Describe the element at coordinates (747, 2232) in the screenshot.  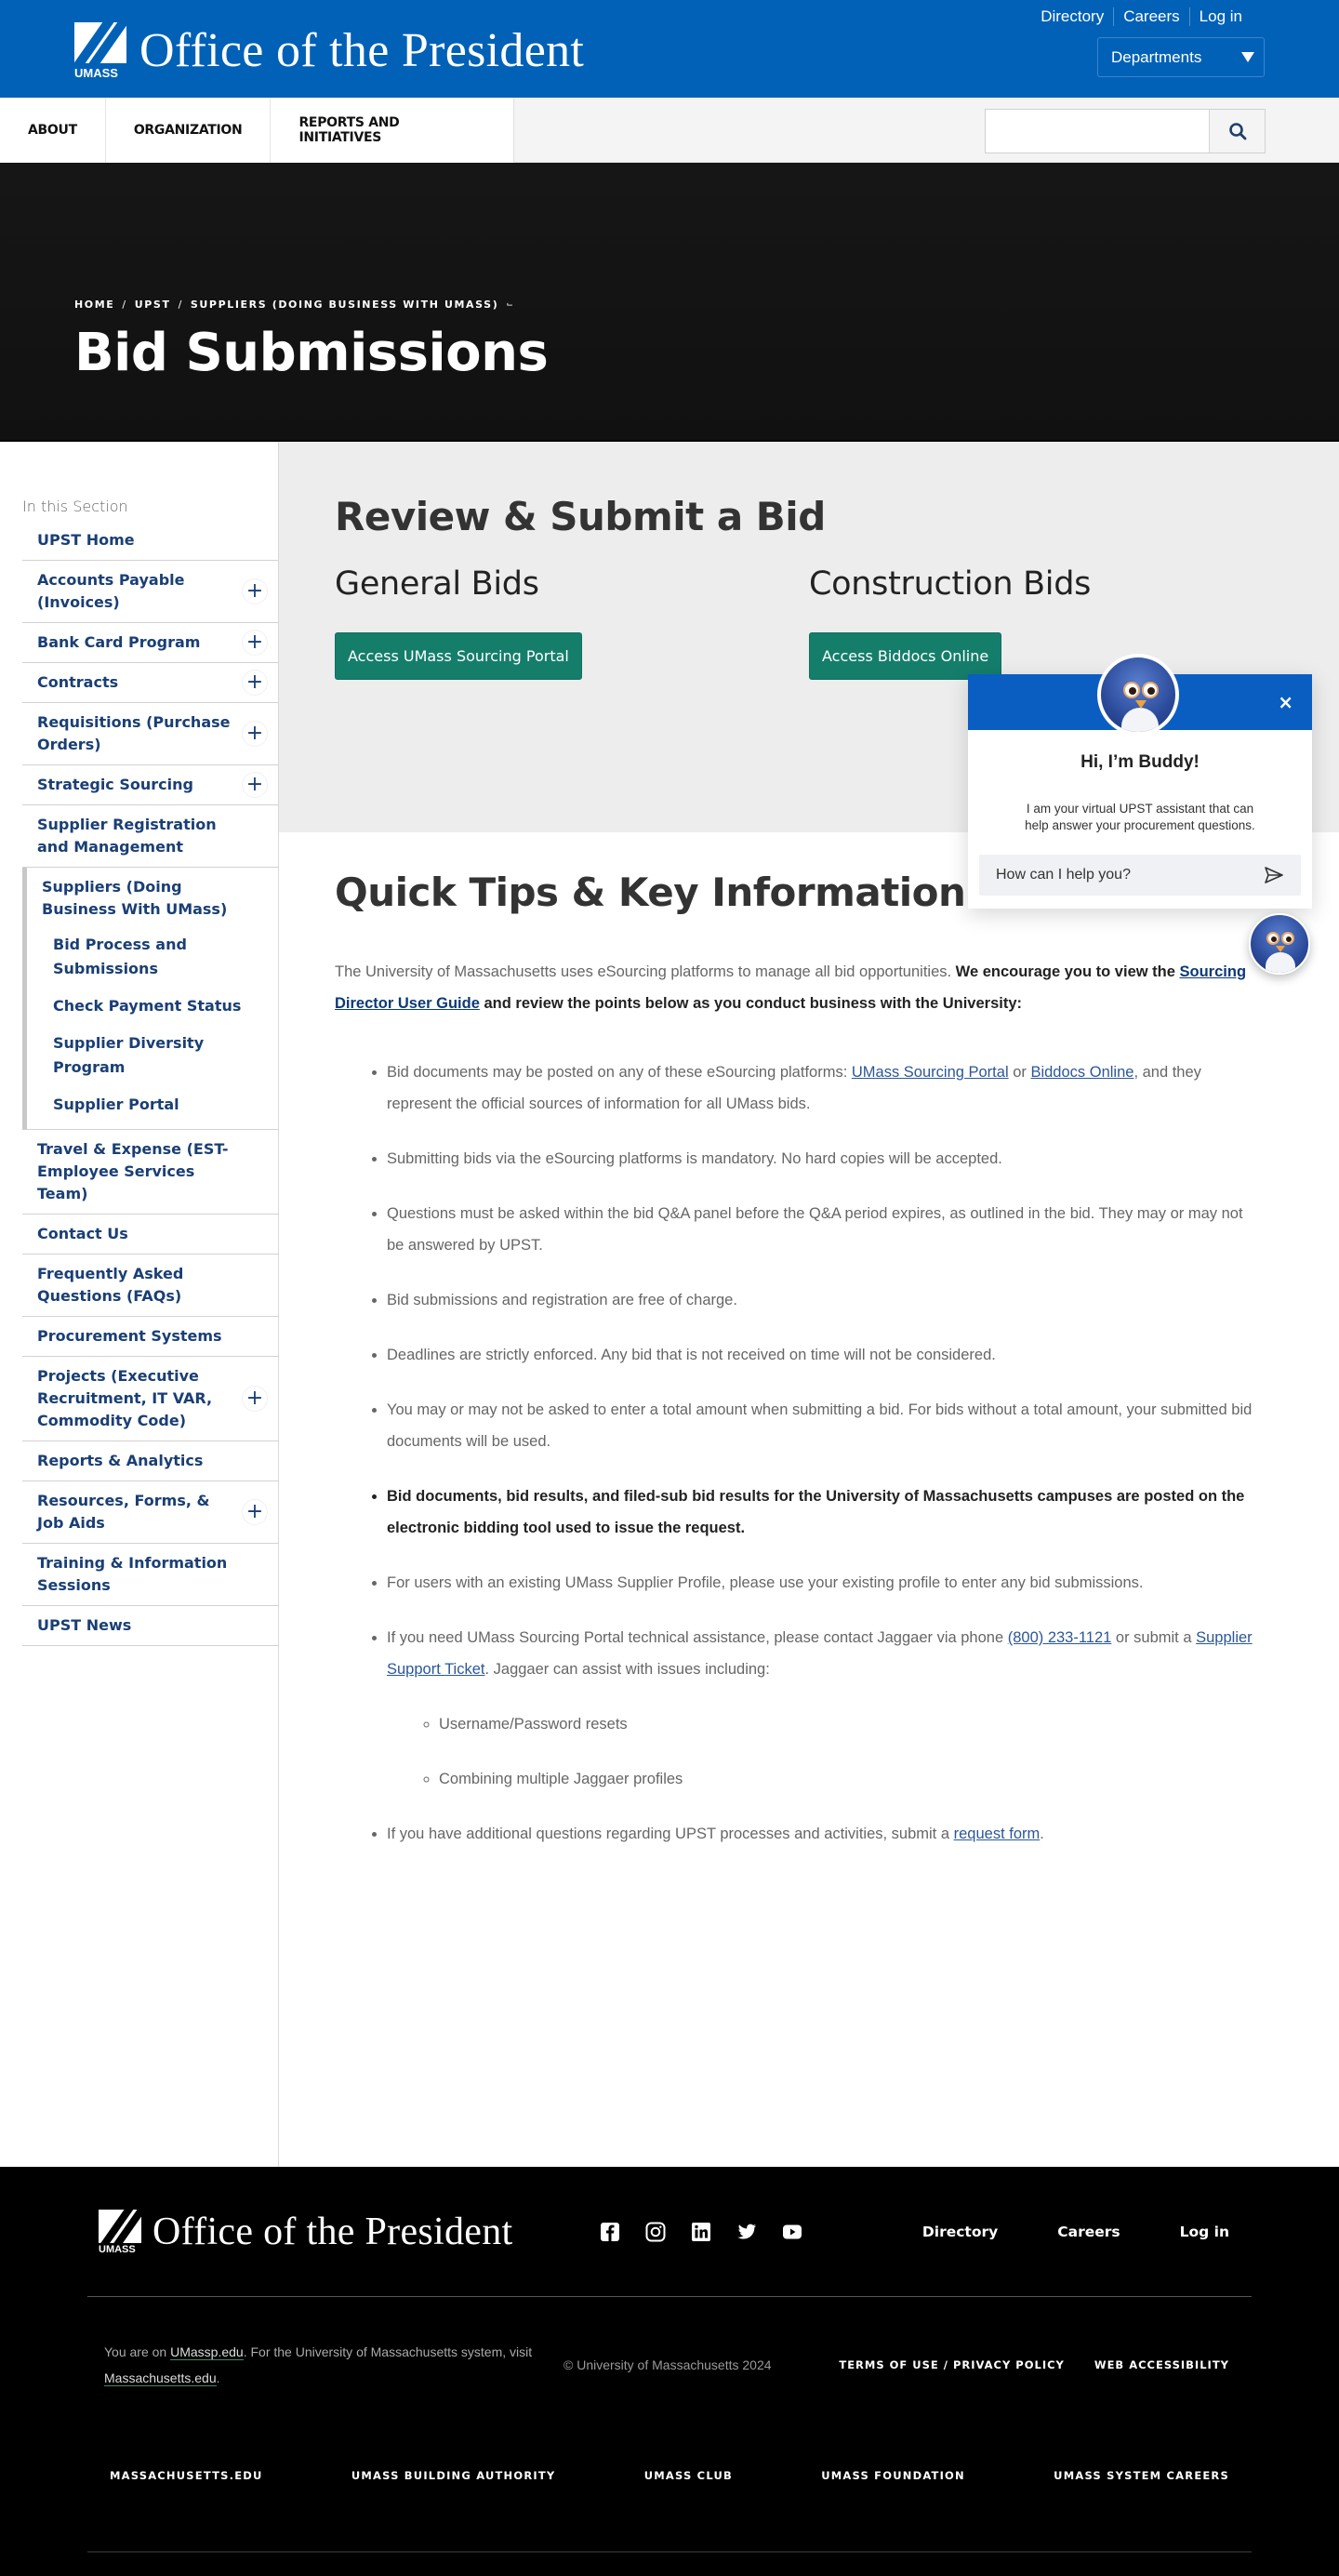
I see `twitter-icon` at that location.